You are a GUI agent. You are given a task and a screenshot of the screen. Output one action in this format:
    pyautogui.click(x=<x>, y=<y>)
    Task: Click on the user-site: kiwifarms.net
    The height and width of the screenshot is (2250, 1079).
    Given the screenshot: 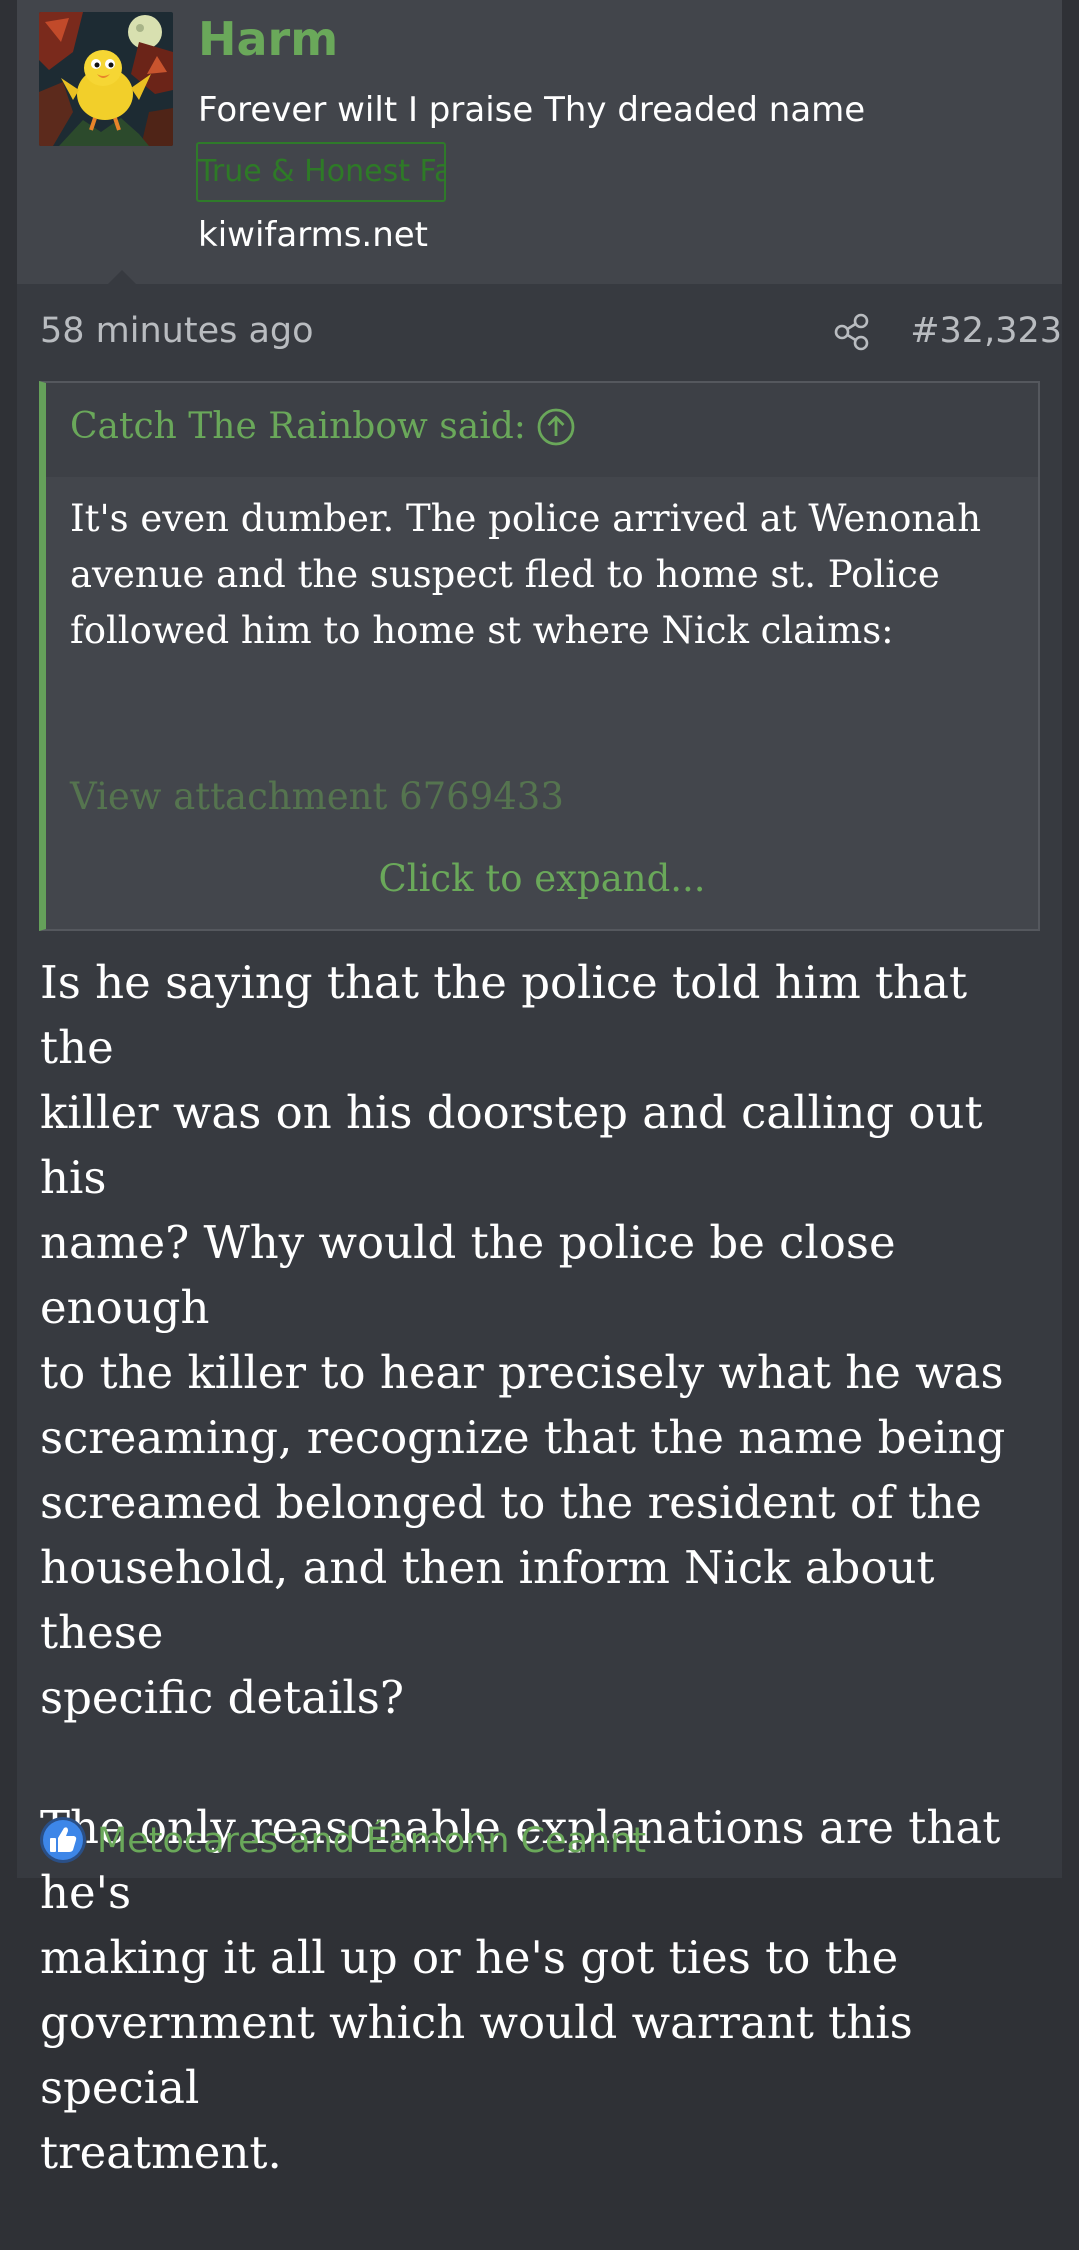 What is the action you would take?
    pyautogui.click(x=313, y=235)
    